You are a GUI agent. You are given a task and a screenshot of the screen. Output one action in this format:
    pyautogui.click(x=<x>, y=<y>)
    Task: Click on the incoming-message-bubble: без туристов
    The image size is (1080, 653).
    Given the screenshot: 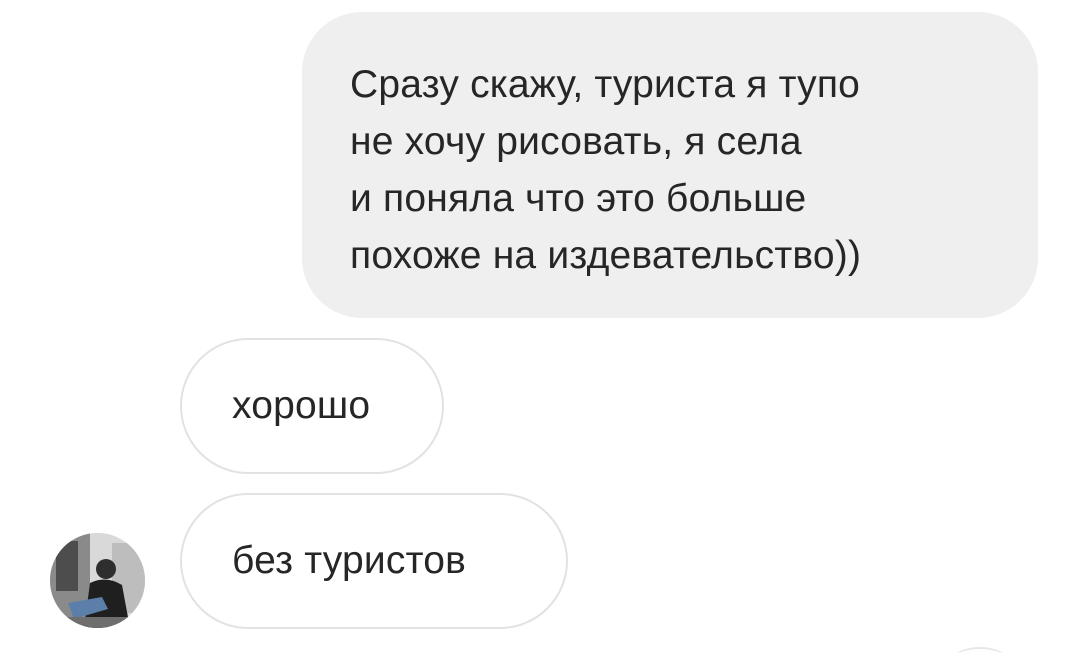 What is the action you would take?
    pyautogui.click(x=374, y=561)
    